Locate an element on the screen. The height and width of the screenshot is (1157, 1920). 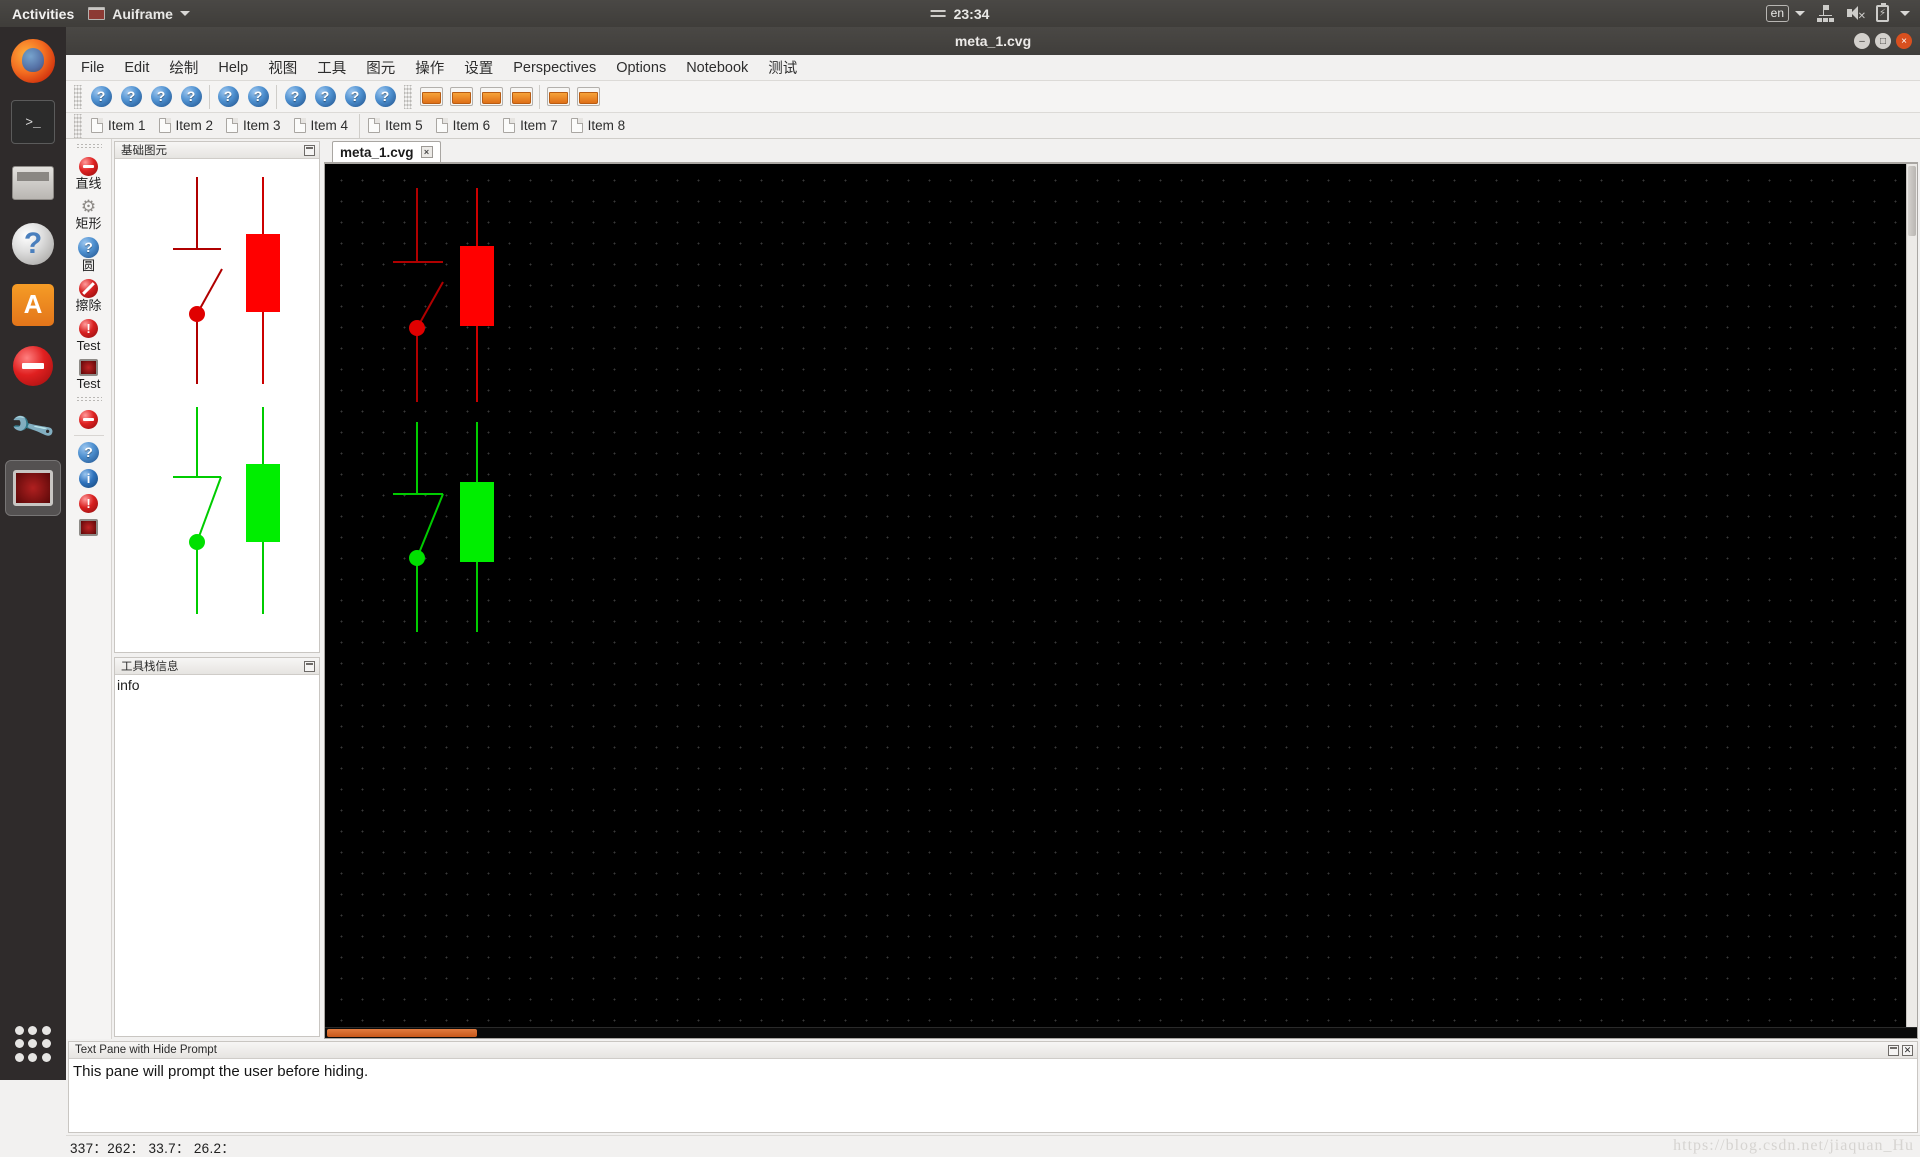
side-toolbar-grip is located at coordinates (88, 146).